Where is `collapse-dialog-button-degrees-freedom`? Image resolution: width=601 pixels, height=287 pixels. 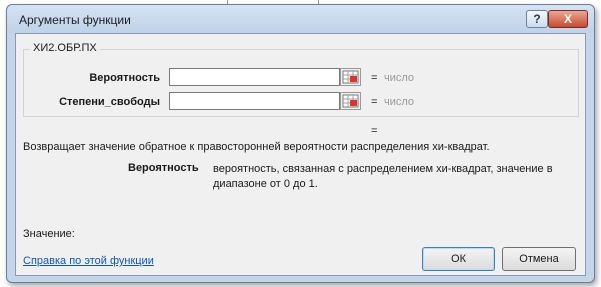 collapse-dialog-button-degrees-freedom is located at coordinates (350, 101).